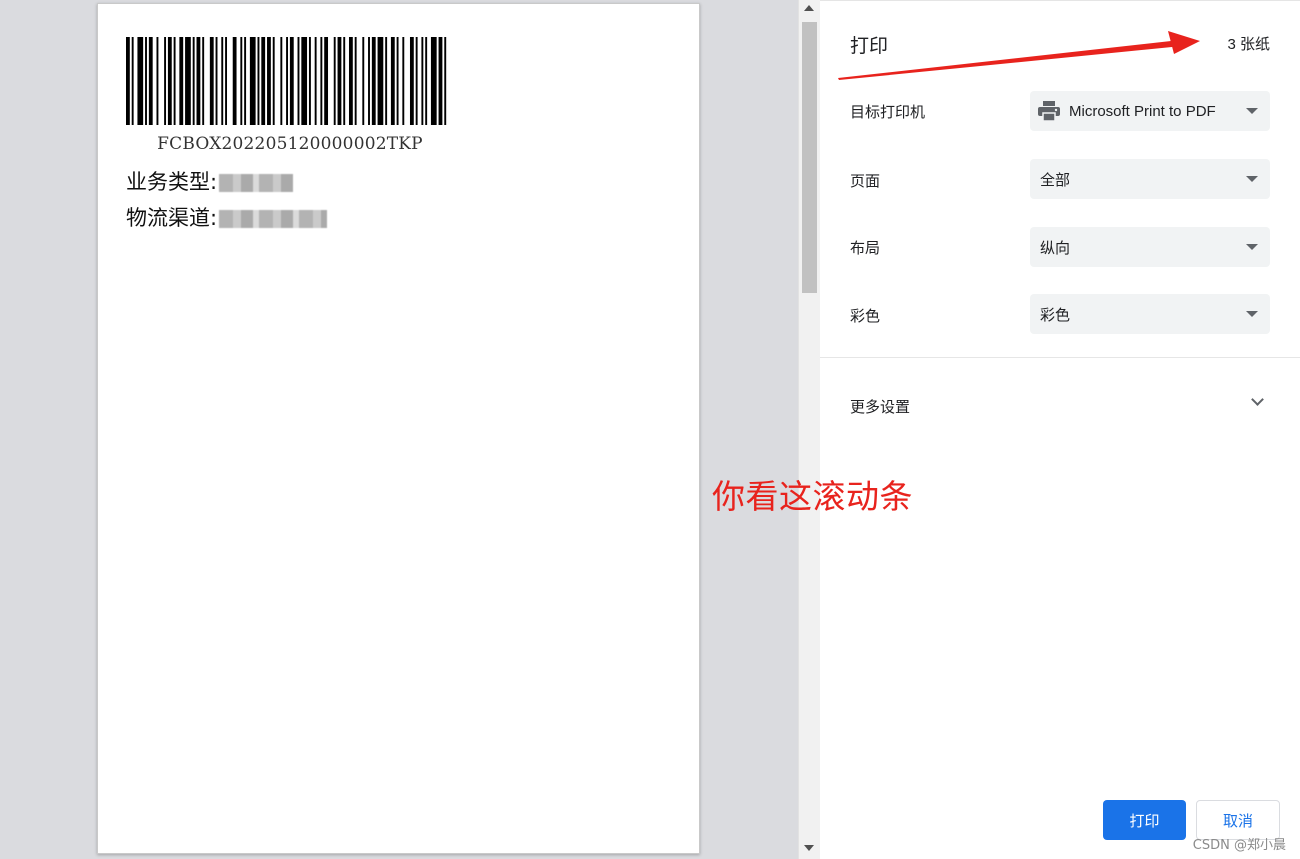 The width and height of the screenshot is (1300, 859). I want to click on layout-select-value: 纵向, so click(1055, 248).